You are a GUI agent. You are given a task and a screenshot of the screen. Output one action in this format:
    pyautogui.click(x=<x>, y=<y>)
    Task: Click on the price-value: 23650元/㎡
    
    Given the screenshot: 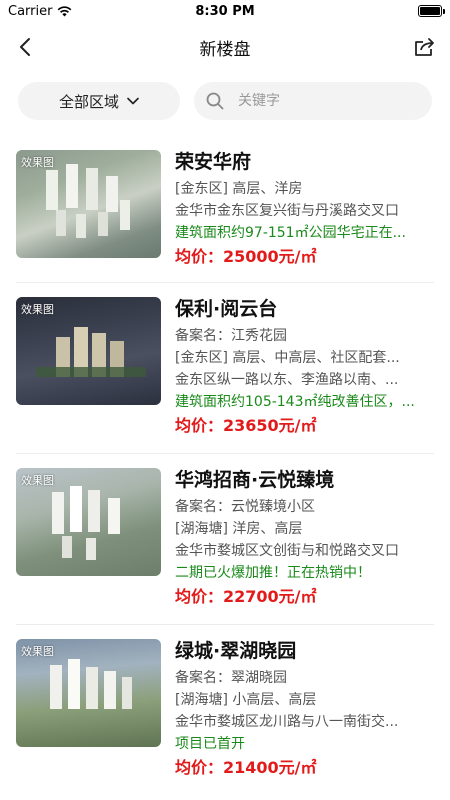 What is the action you would take?
    pyautogui.click(x=270, y=425)
    